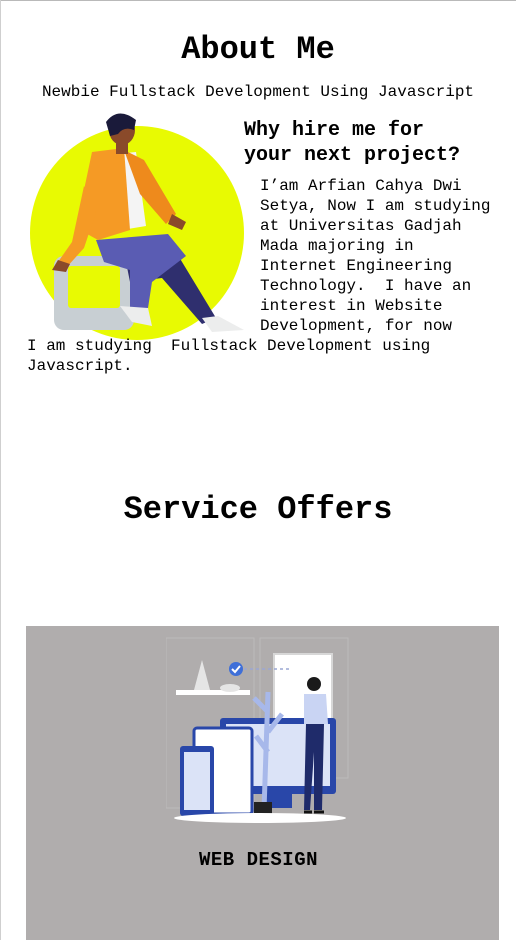 The height and width of the screenshot is (940, 516). I want to click on bio-line: at Universitas Gadjah, so click(361, 226).